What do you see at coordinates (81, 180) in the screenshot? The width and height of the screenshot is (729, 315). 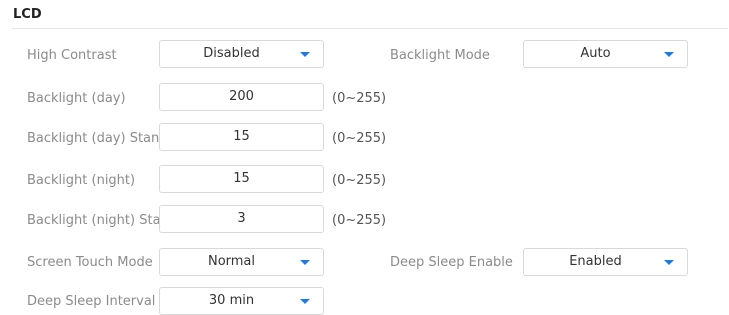 I see `backlight-night-label: Backlight (night)` at bounding box center [81, 180].